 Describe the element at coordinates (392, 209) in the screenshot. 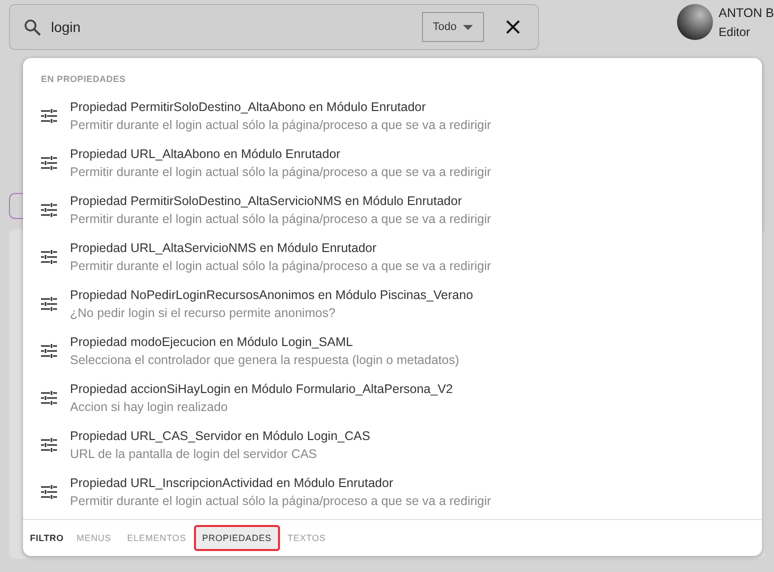

I see `result-item: Propiedad PermitirSoloDestino_AltaServicioNMS en Módulo Enrutador Permitir durante el login actual sólo la página/proceso a que se va a redirigir` at that location.